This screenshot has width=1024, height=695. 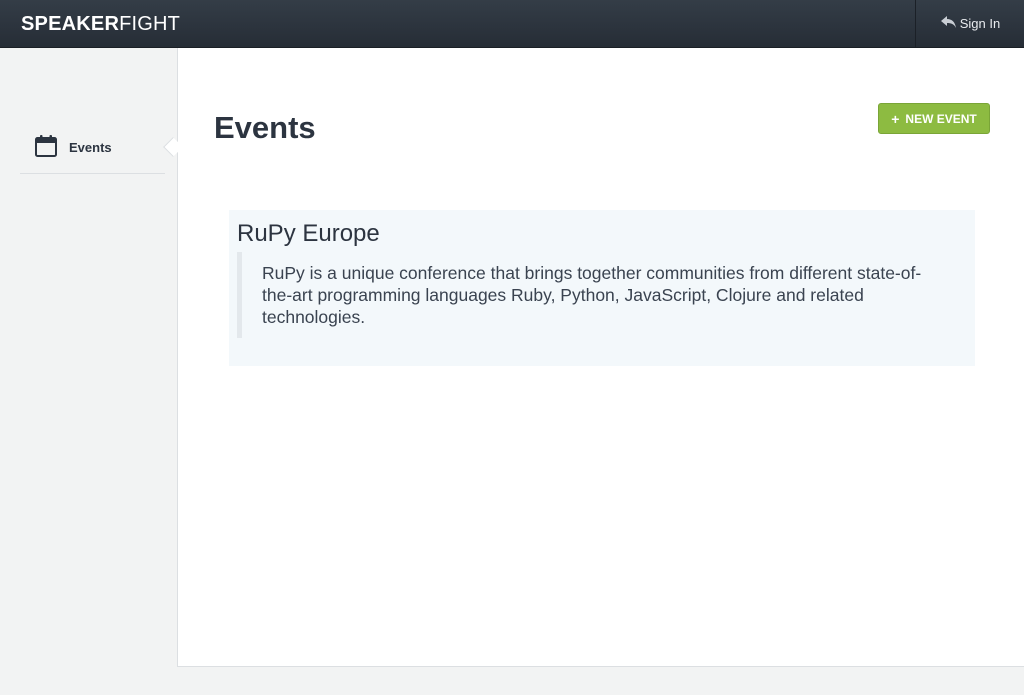 I want to click on top-navbar: SPEAKERFIGHT Sign In, so click(x=512, y=24).